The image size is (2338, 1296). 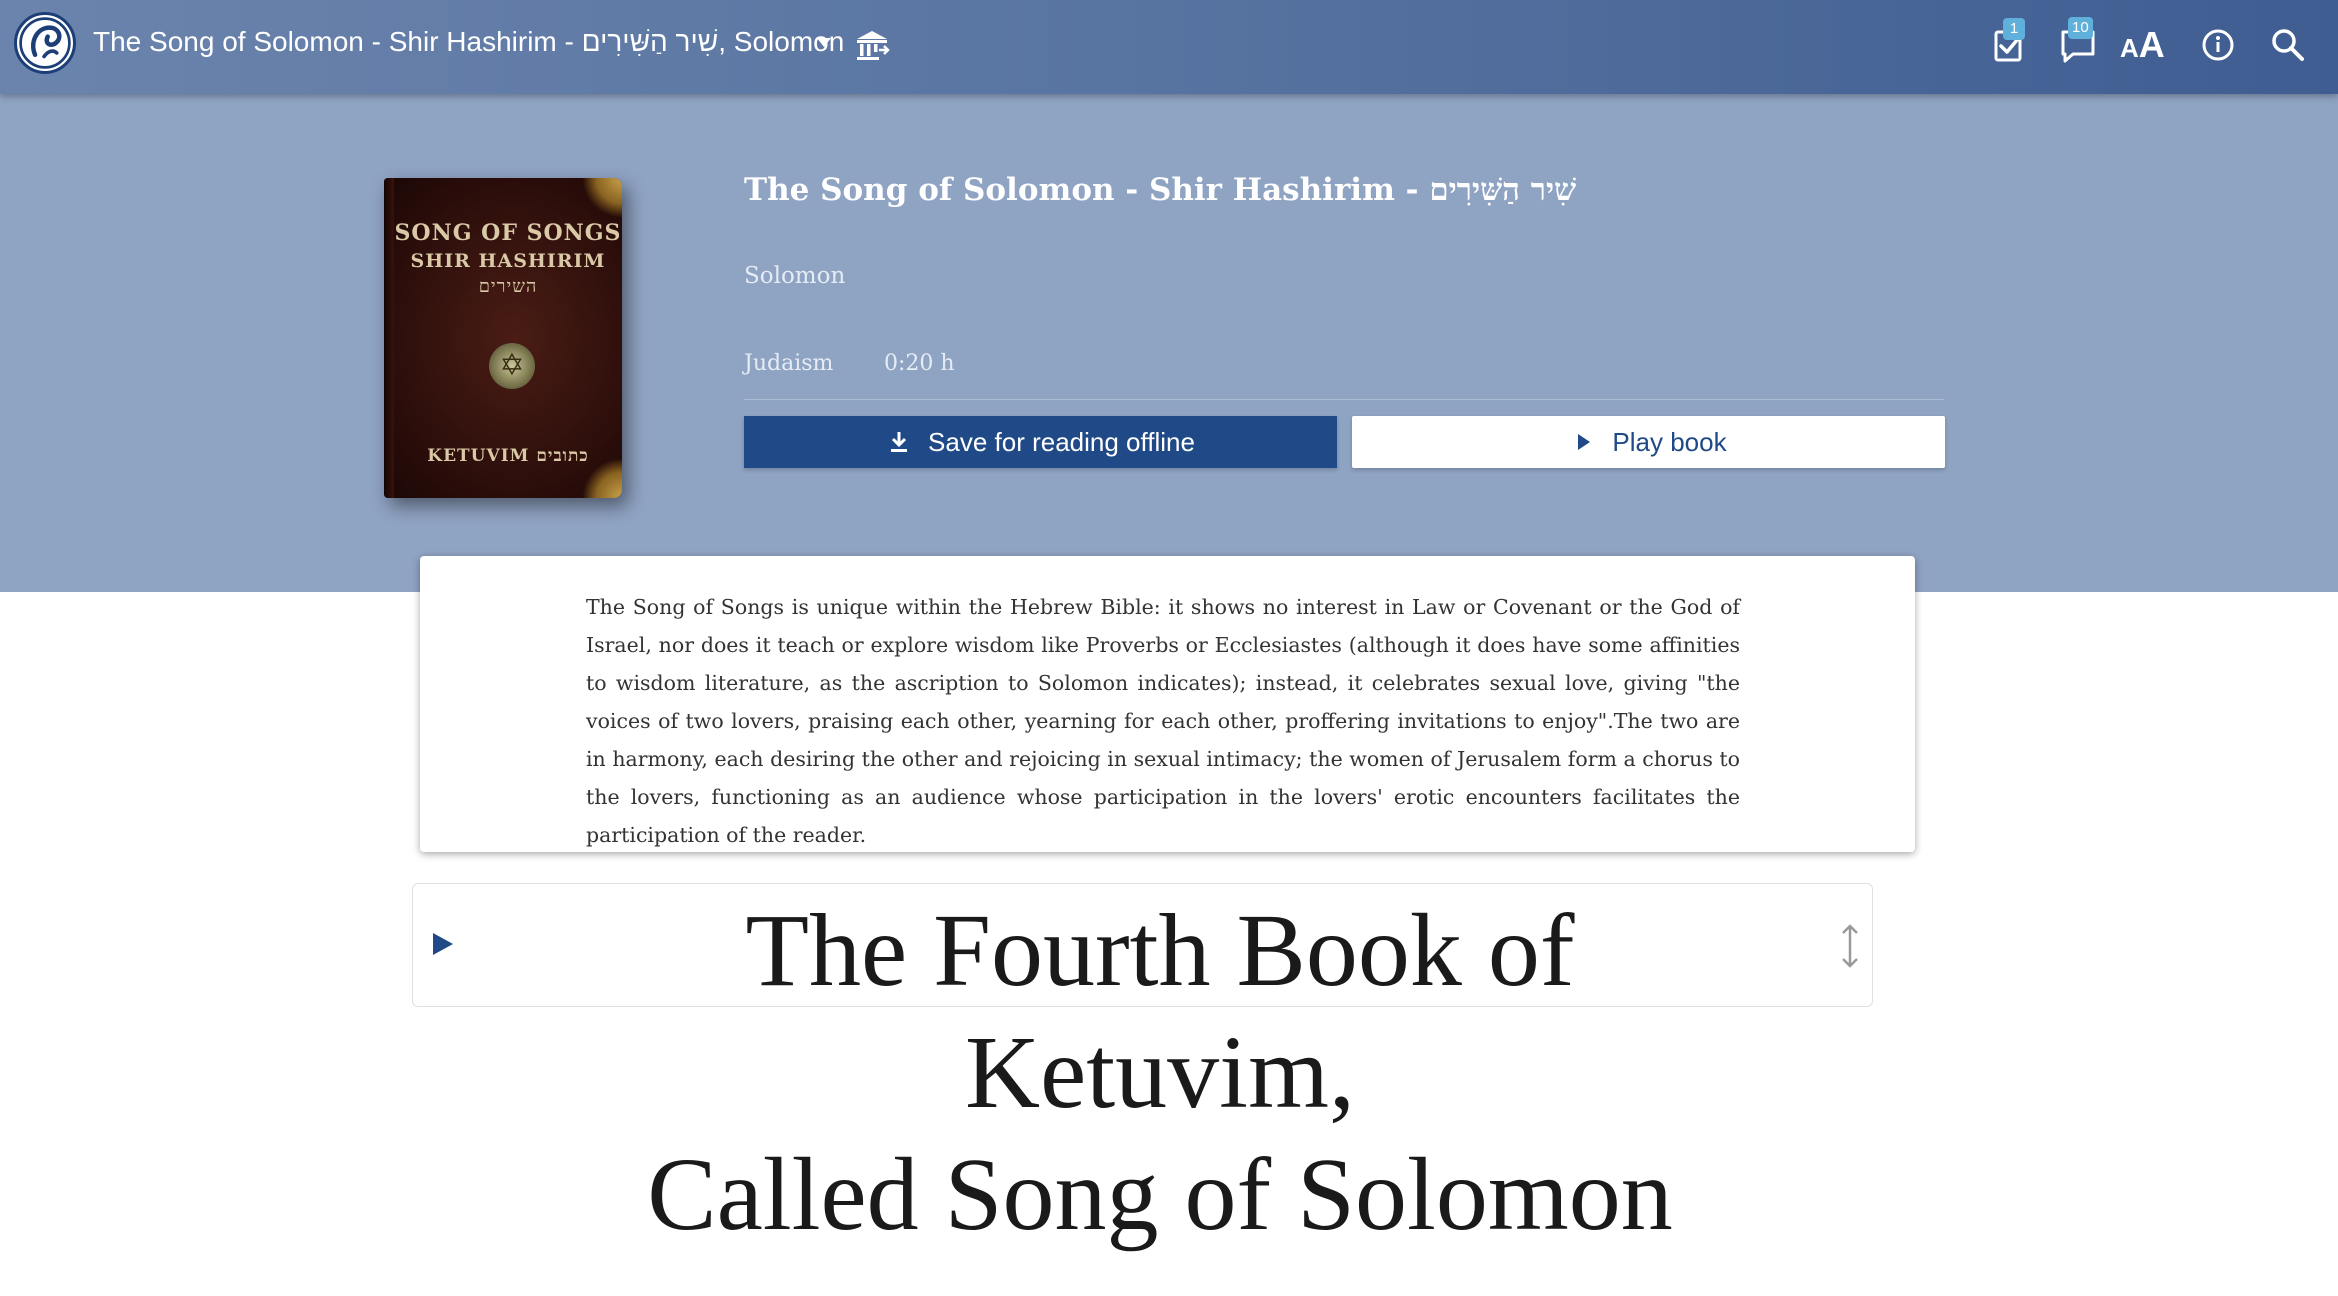 What do you see at coordinates (512, 366) in the screenshot?
I see `star-of-david-icon: ✡` at bounding box center [512, 366].